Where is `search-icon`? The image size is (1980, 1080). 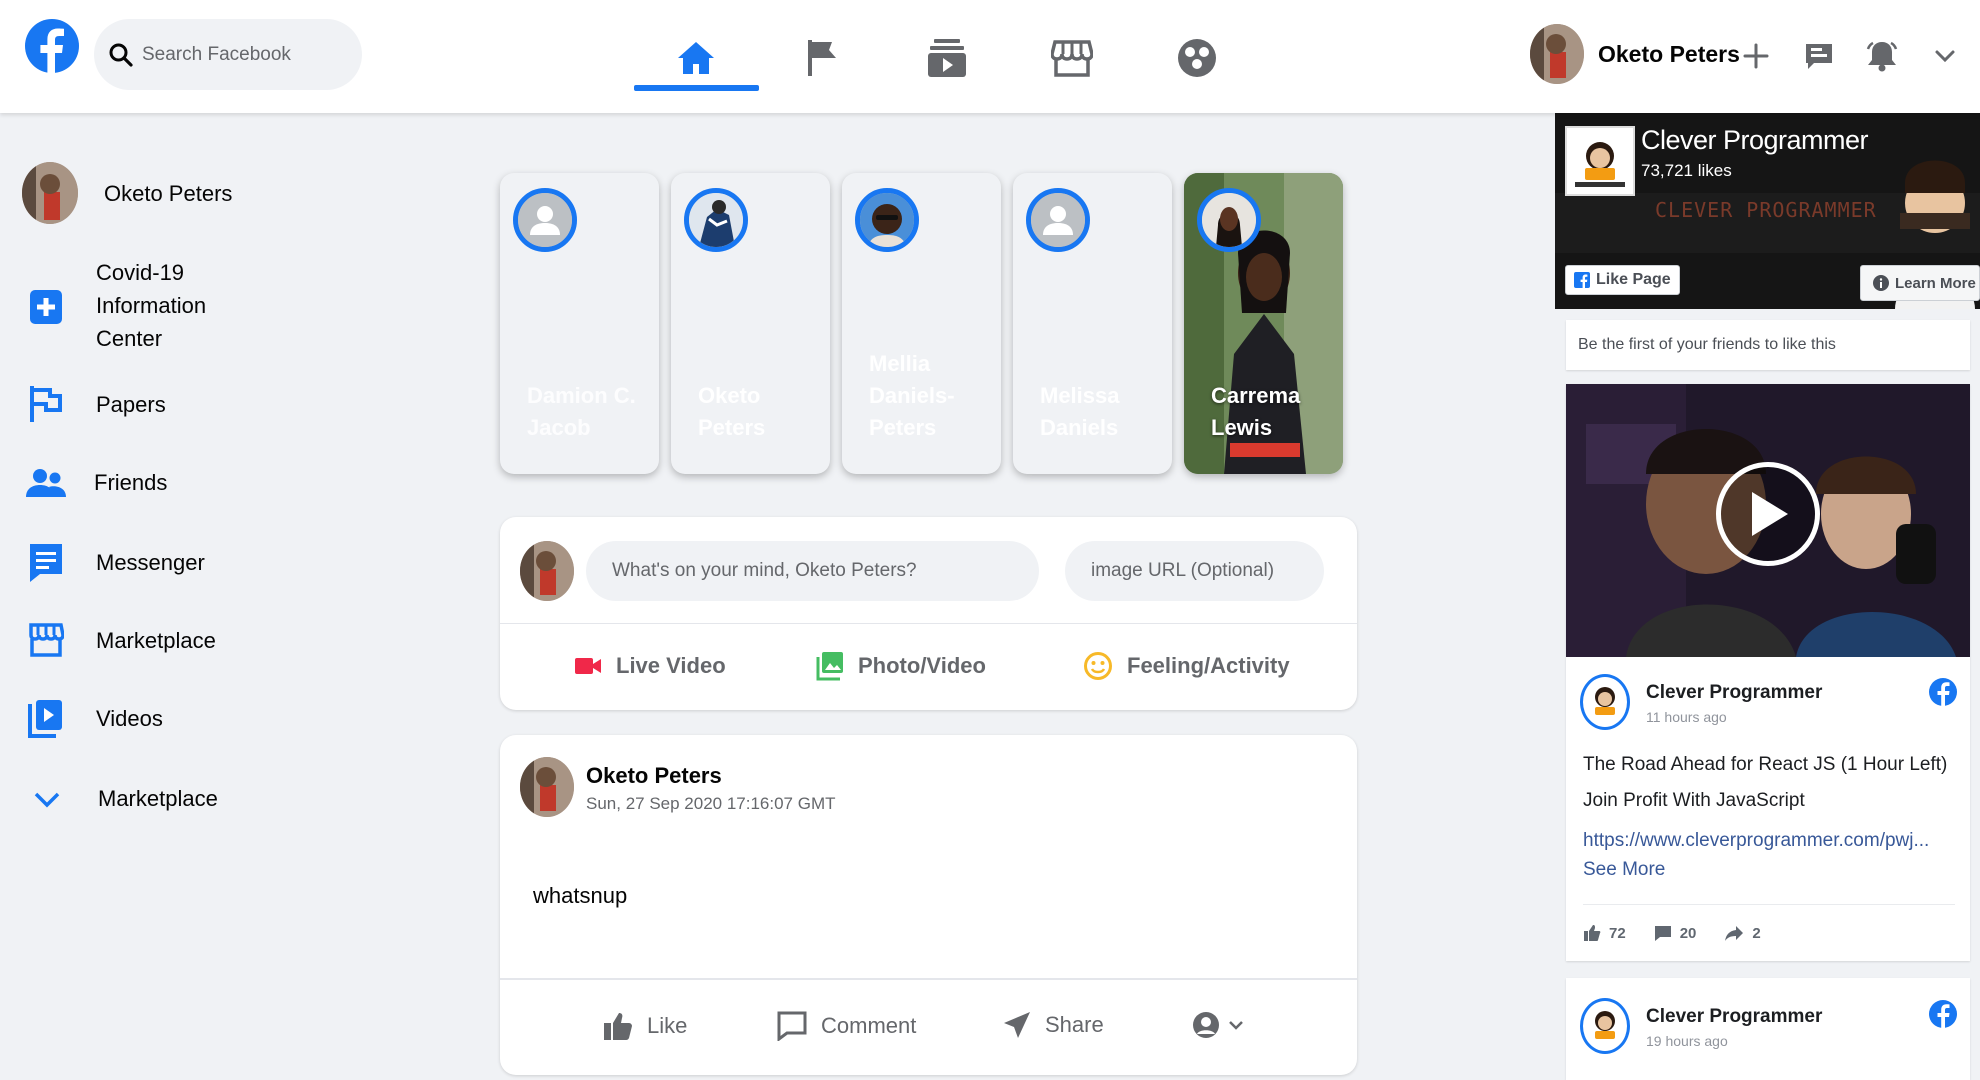 search-icon is located at coordinates (121, 55).